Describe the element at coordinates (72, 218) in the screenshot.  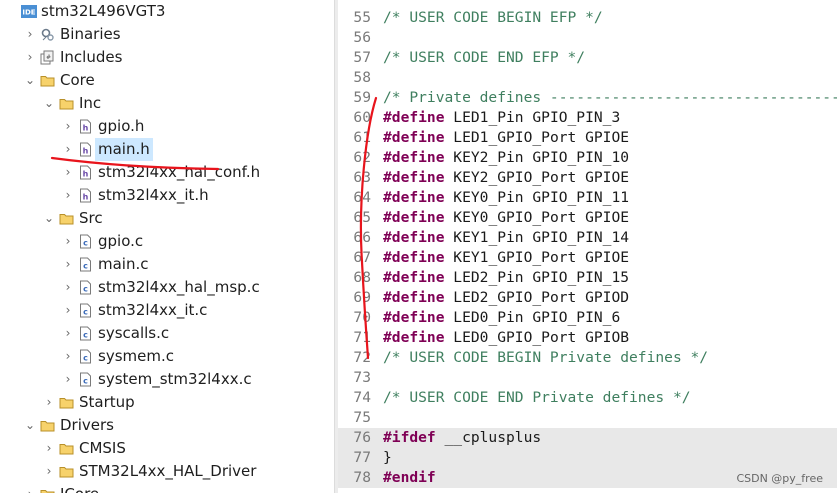
I see `tree-item: ⌄ Src` at that location.